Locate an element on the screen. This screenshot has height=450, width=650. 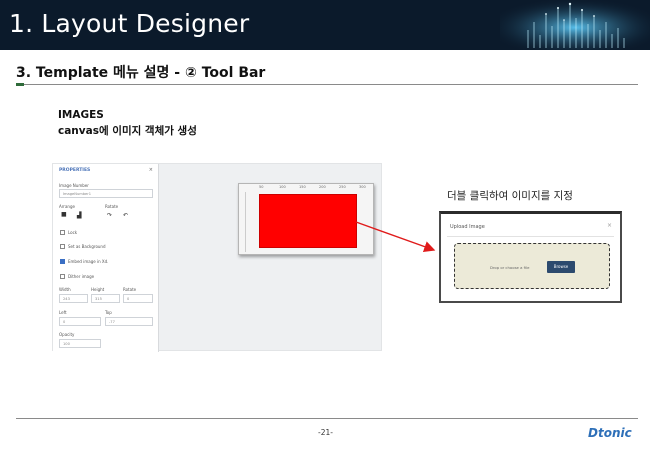
arrange-label: Arrange is located at coordinates (67, 206).